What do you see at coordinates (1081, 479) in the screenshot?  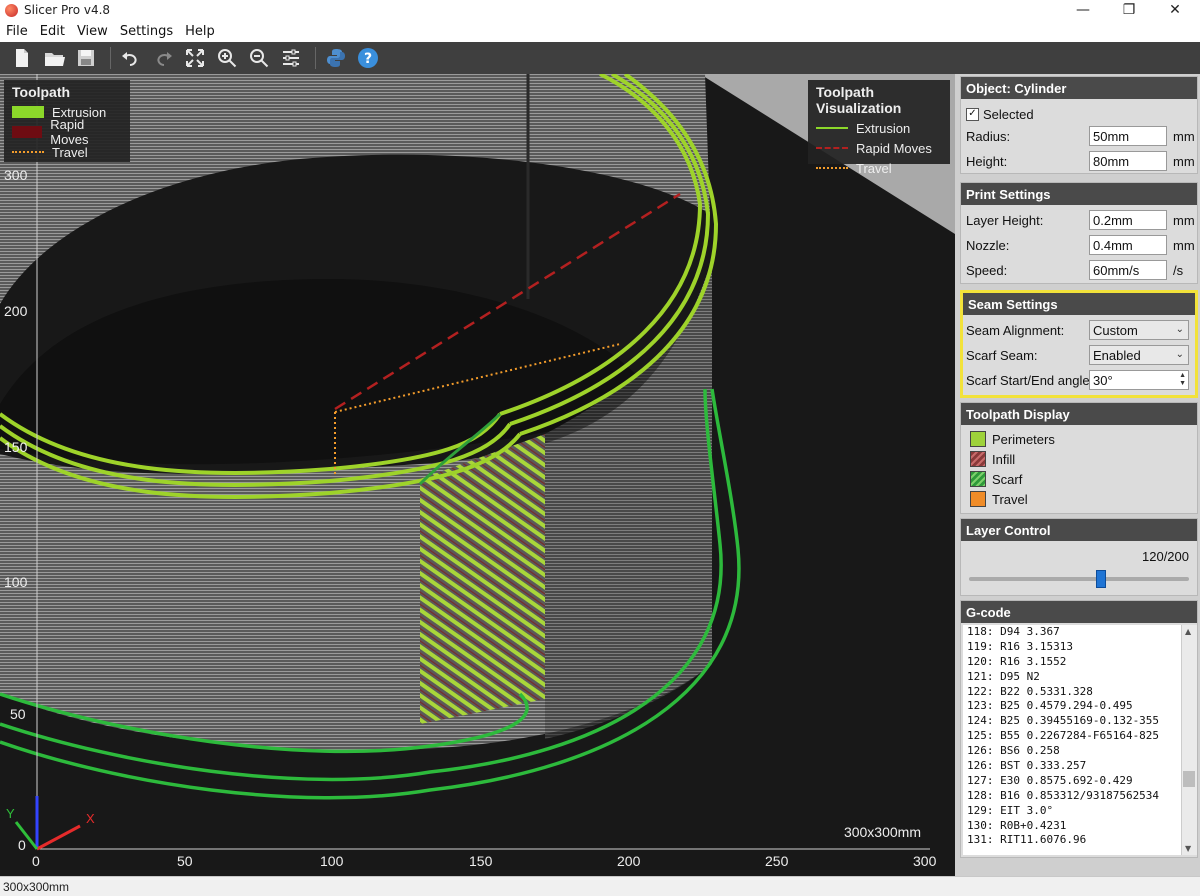 I see `display-item-scarf: Scarf` at bounding box center [1081, 479].